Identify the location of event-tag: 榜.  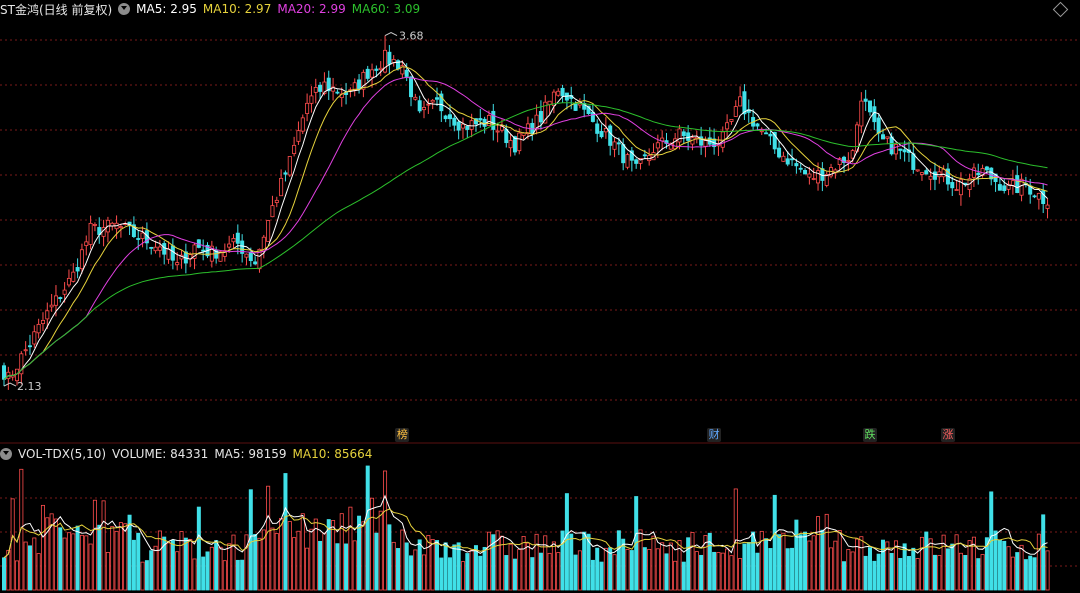
(402, 435).